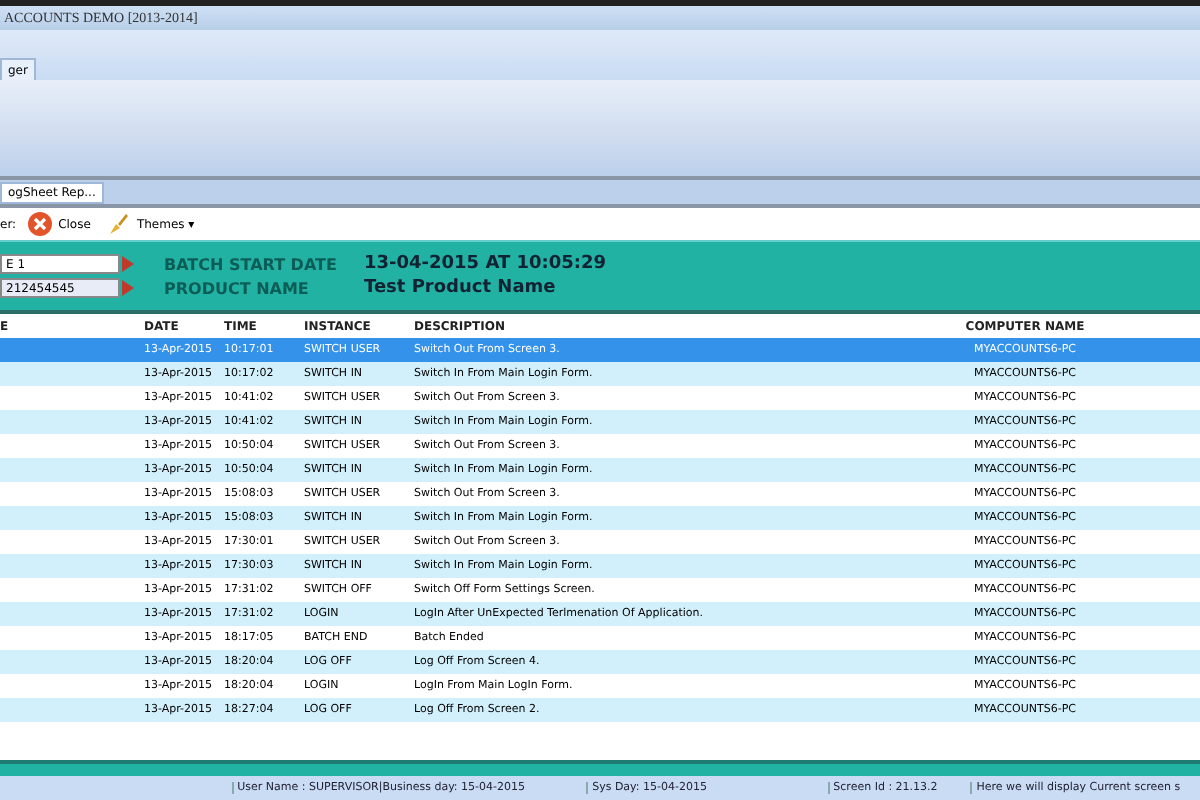  I want to click on close-icon, so click(40, 224).